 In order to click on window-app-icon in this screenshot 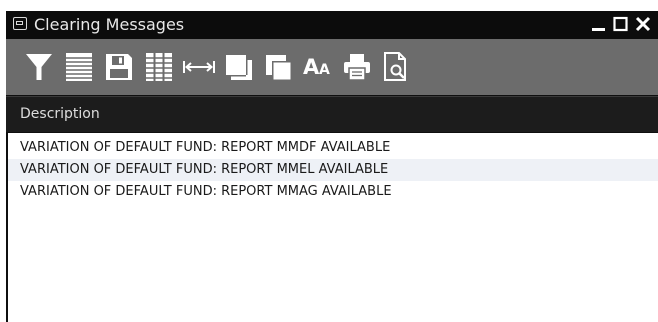, I will do `click(20, 23)`.